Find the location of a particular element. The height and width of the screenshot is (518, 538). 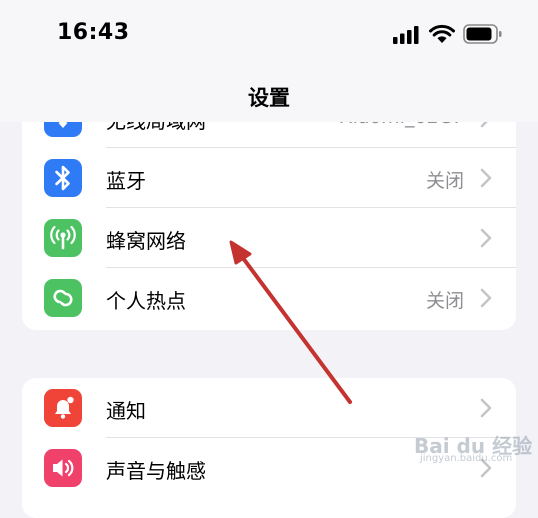

settings-row-label: 蓝牙 is located at coordinates (126, 181).